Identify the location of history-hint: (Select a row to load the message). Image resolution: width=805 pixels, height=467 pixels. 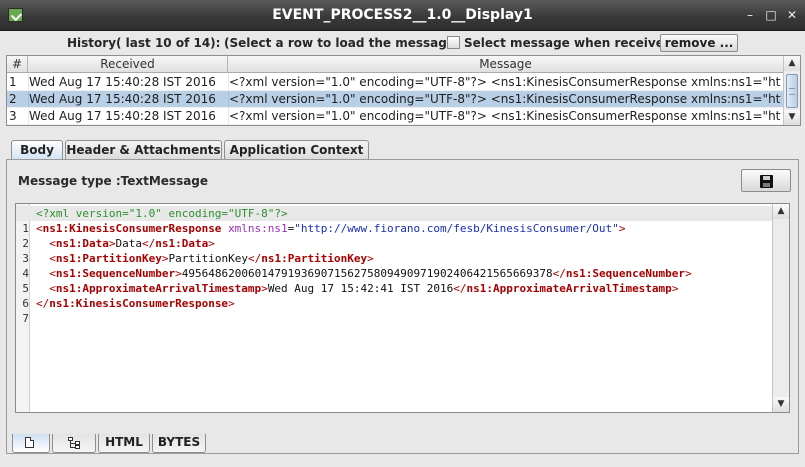
(342, 43).